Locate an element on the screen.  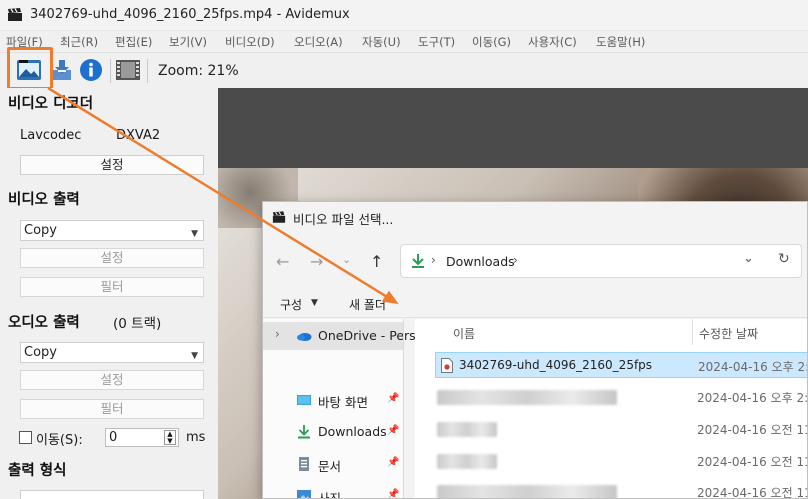
nav-item-documents: 문서 📌 is located at coordinates (333, 464).